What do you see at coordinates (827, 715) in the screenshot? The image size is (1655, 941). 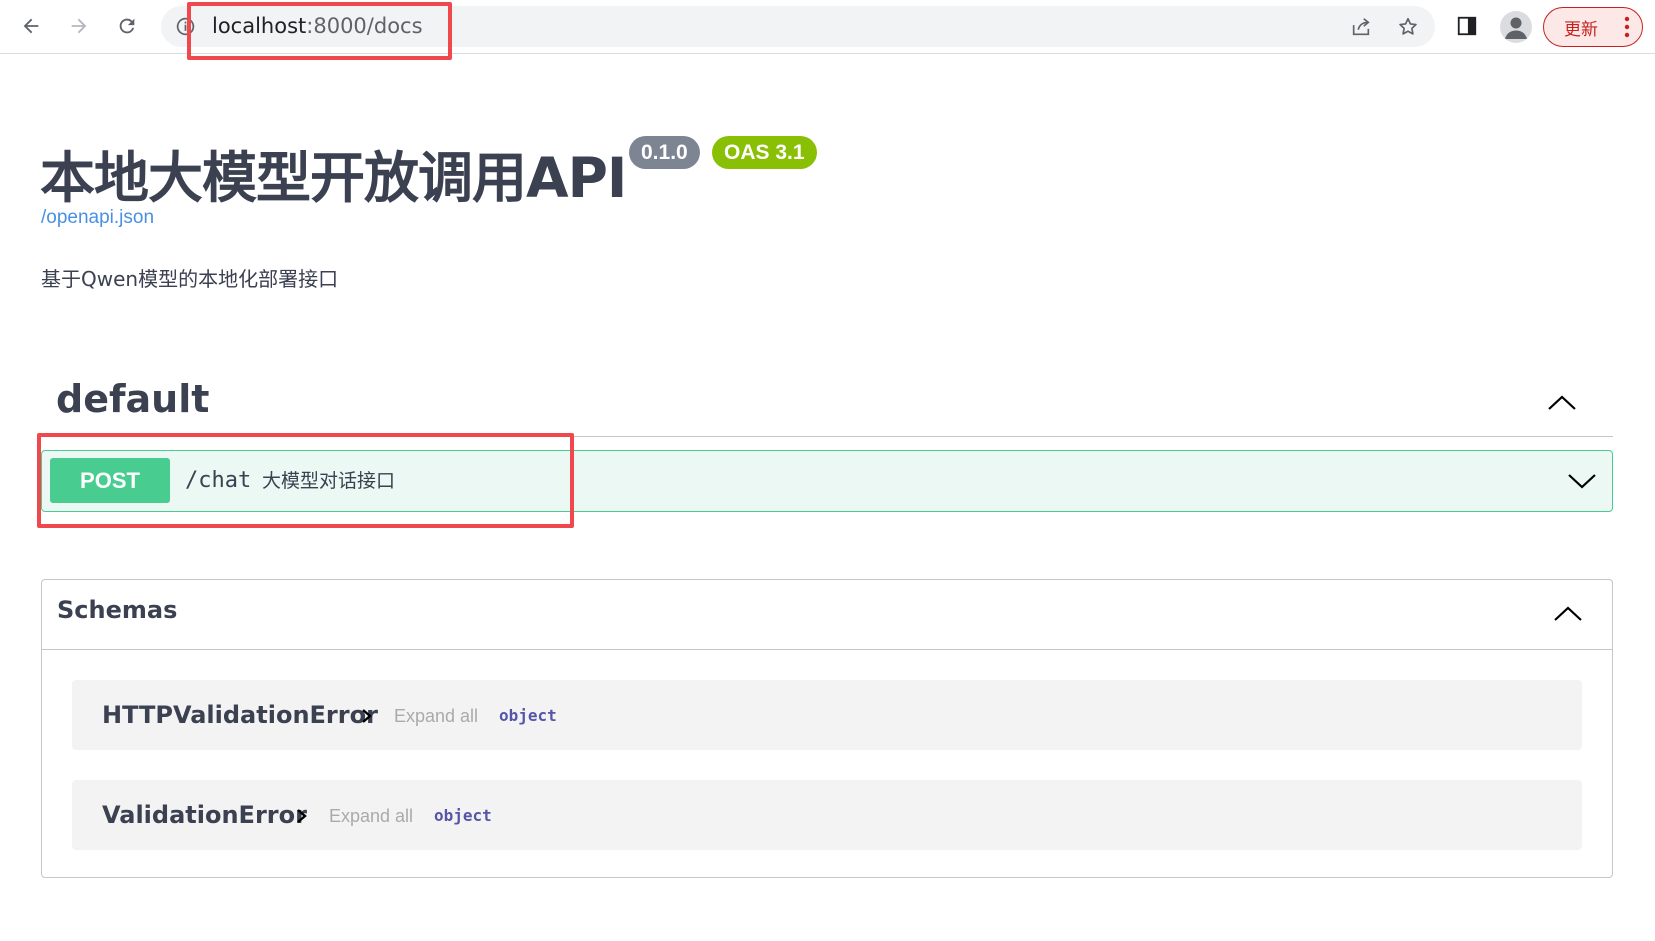 I see `schema-model-httpvalidationerror: HTTPValidationError Expand all object` at bounding box center [827, 715].